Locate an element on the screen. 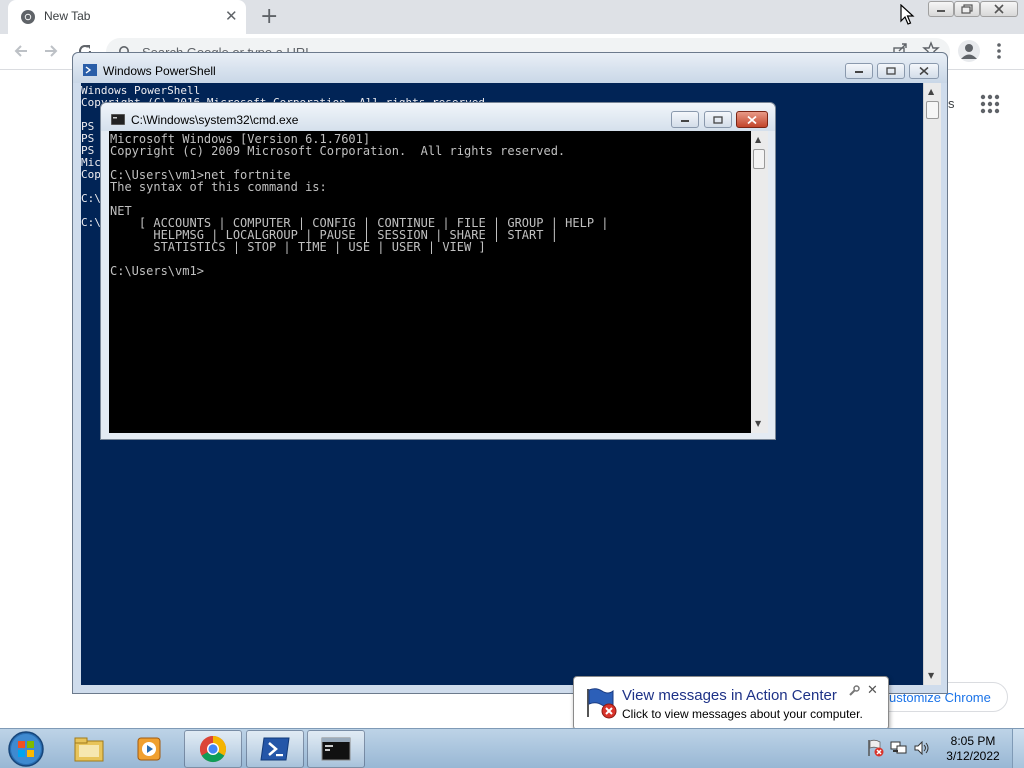 This screenshot has height=768, width=1024. powershell-icon is located at coordinates (90, 71).